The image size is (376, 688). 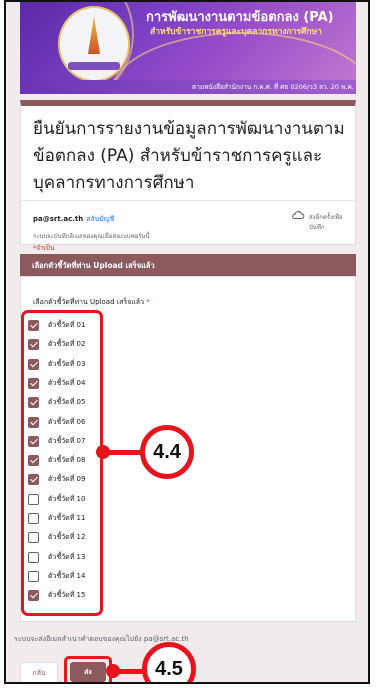 I want to click on section-title: เลือกตัวชี้วัดที่ท่าน Upload เสร็จแล้ว, so click(x=93, y=265).